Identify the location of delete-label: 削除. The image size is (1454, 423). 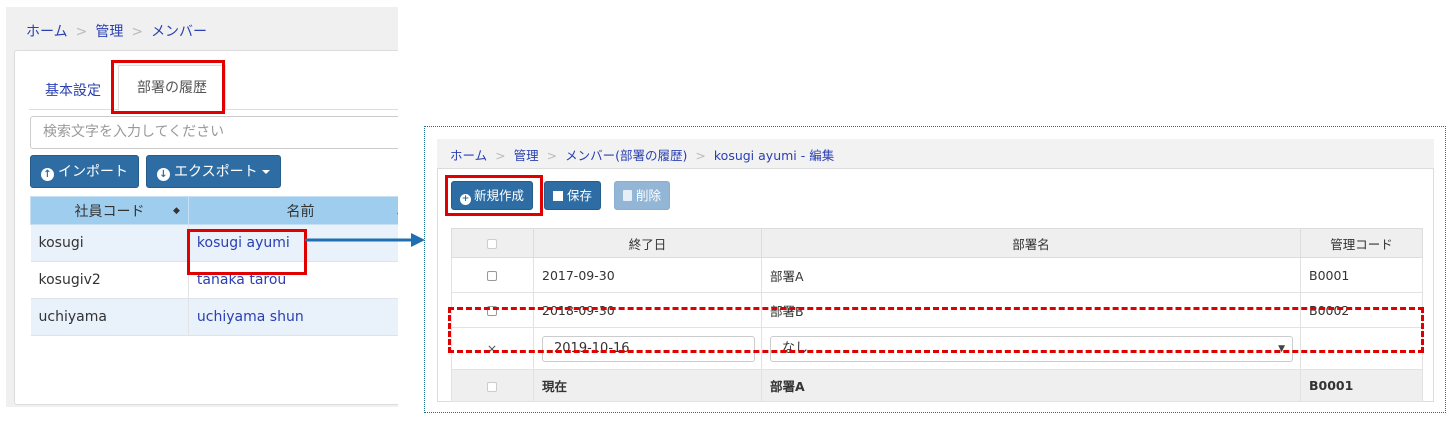
(649, 195).